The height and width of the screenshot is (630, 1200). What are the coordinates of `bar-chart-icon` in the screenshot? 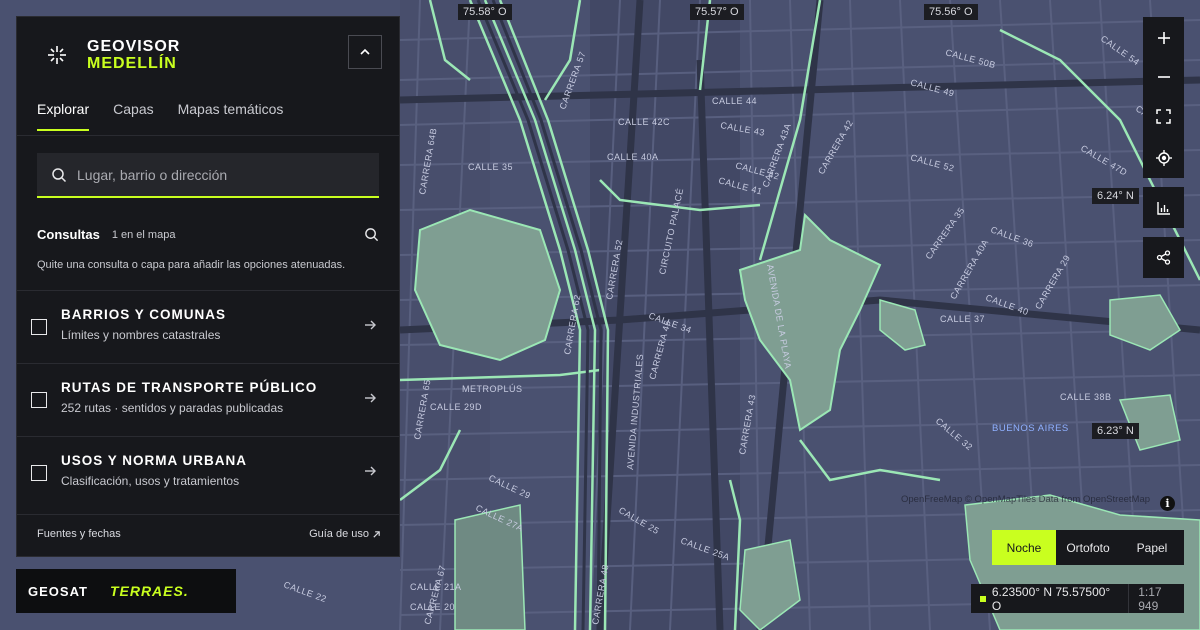 It's located at (1163, 208).